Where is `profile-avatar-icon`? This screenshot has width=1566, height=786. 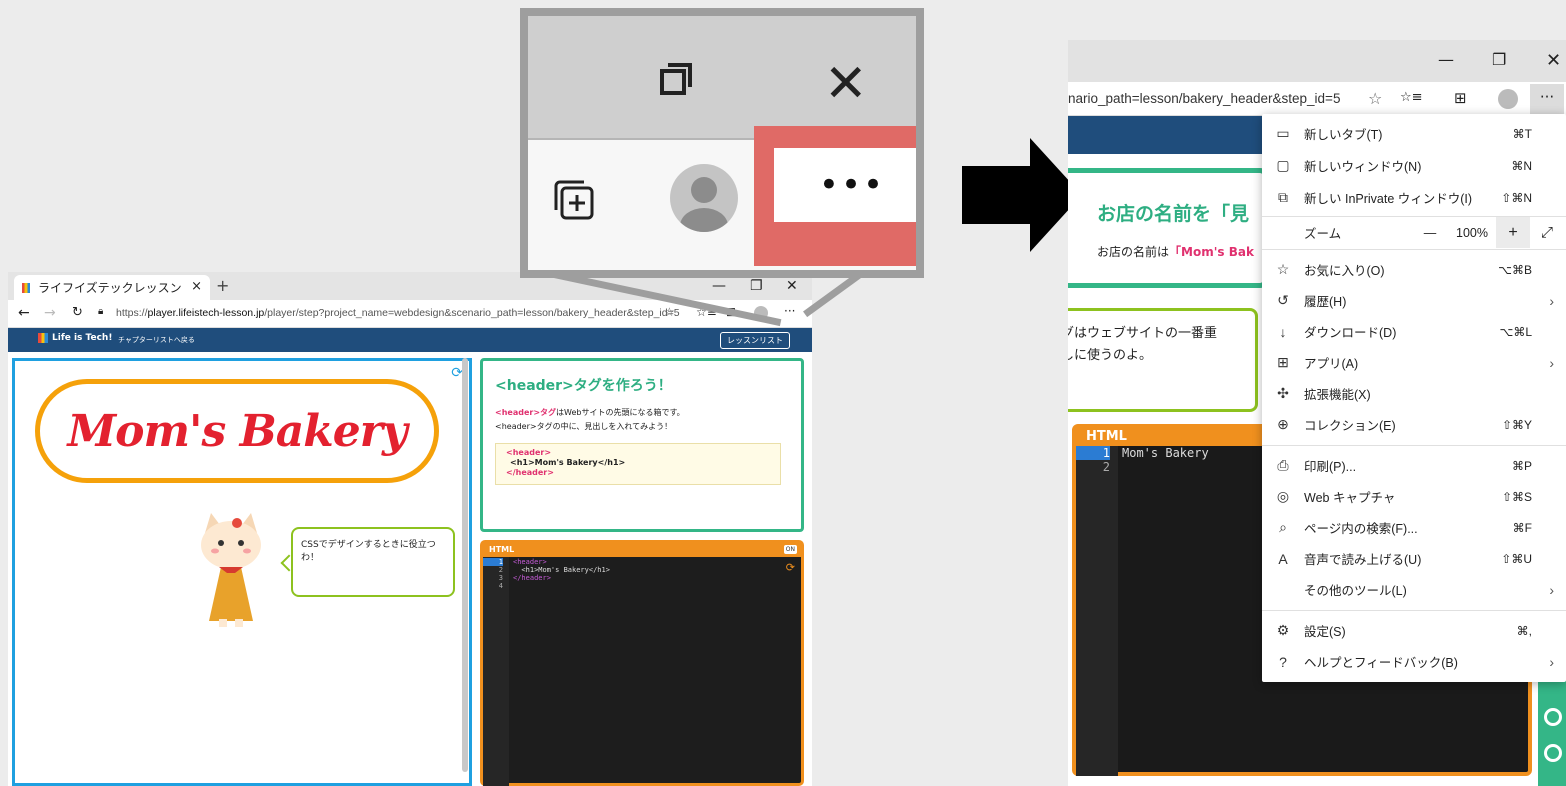 profile-avatar-icon is located at coordinates (704, 198).